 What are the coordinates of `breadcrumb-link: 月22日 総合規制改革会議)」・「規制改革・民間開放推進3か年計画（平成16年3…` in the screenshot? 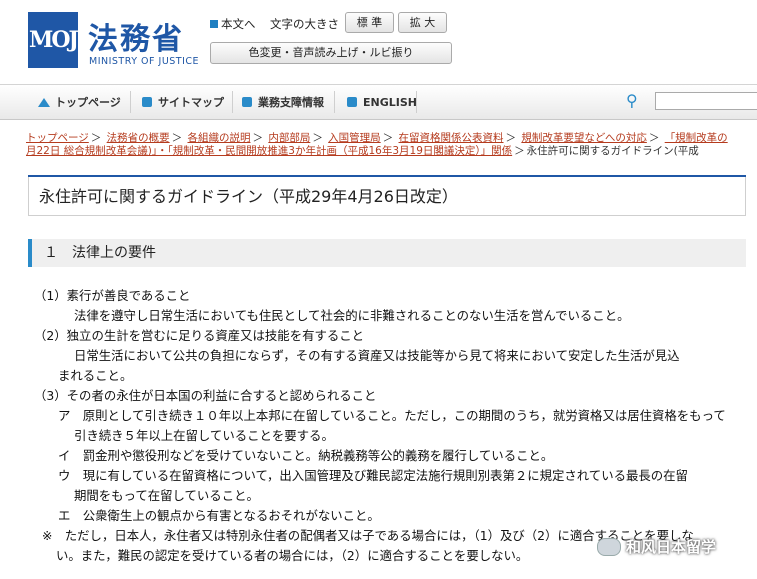 It's located at (269, 151).